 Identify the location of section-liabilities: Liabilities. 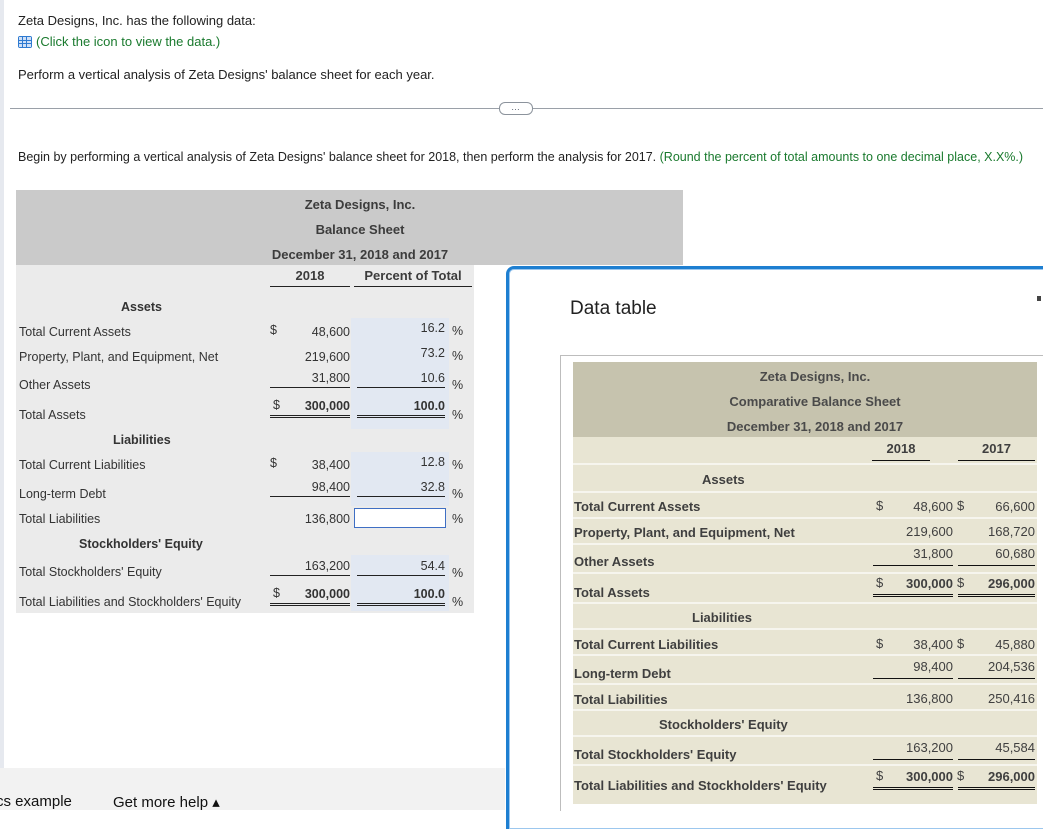
(142, 440).